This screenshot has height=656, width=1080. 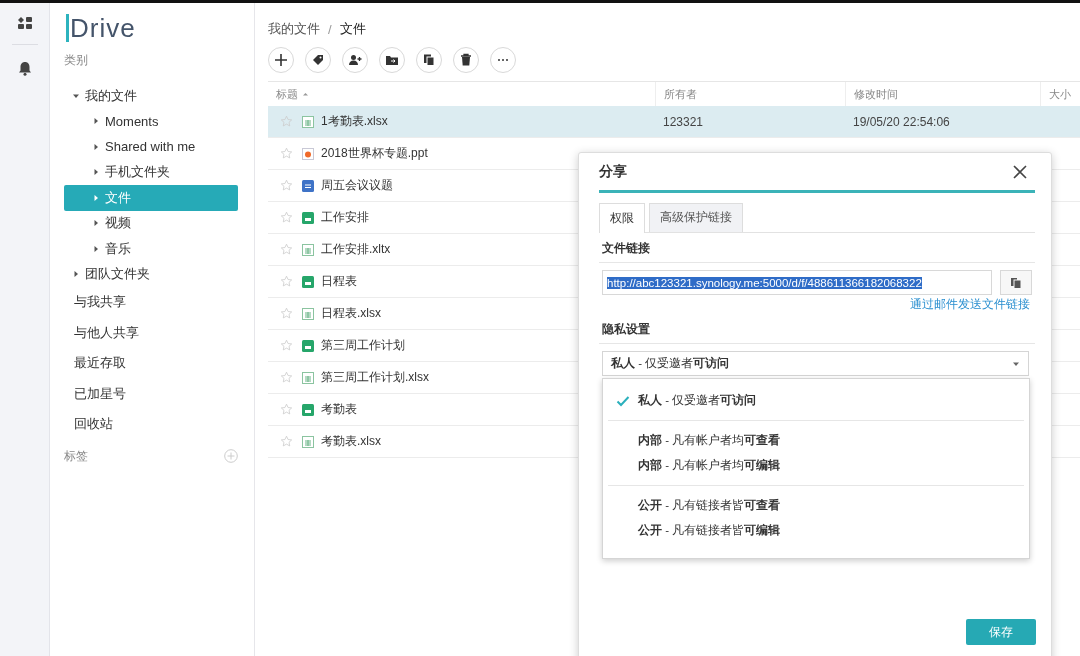 I want to click on file-name: 考勤表, so click(x=339, y=409).